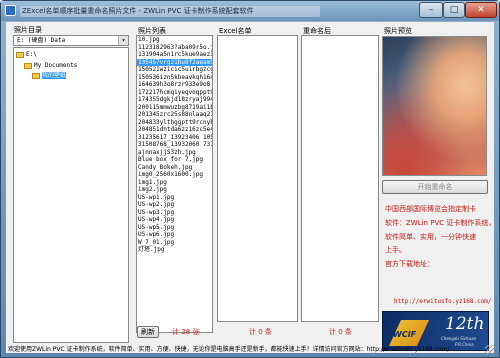 The height and width of the screenshot is (358, 500). I want to click on photo-list-item: Candy Bokeh.jpg, so click(174, 168).